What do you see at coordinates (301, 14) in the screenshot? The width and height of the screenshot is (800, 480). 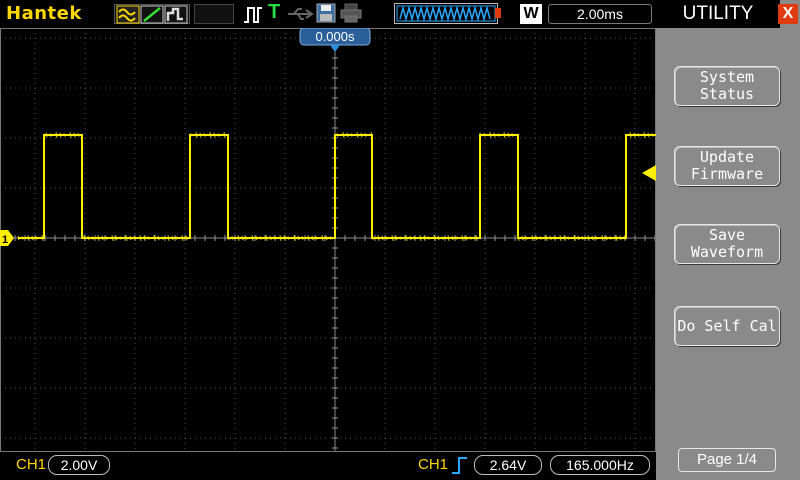 I see `usb-icon` at bounding box center [301, 14].